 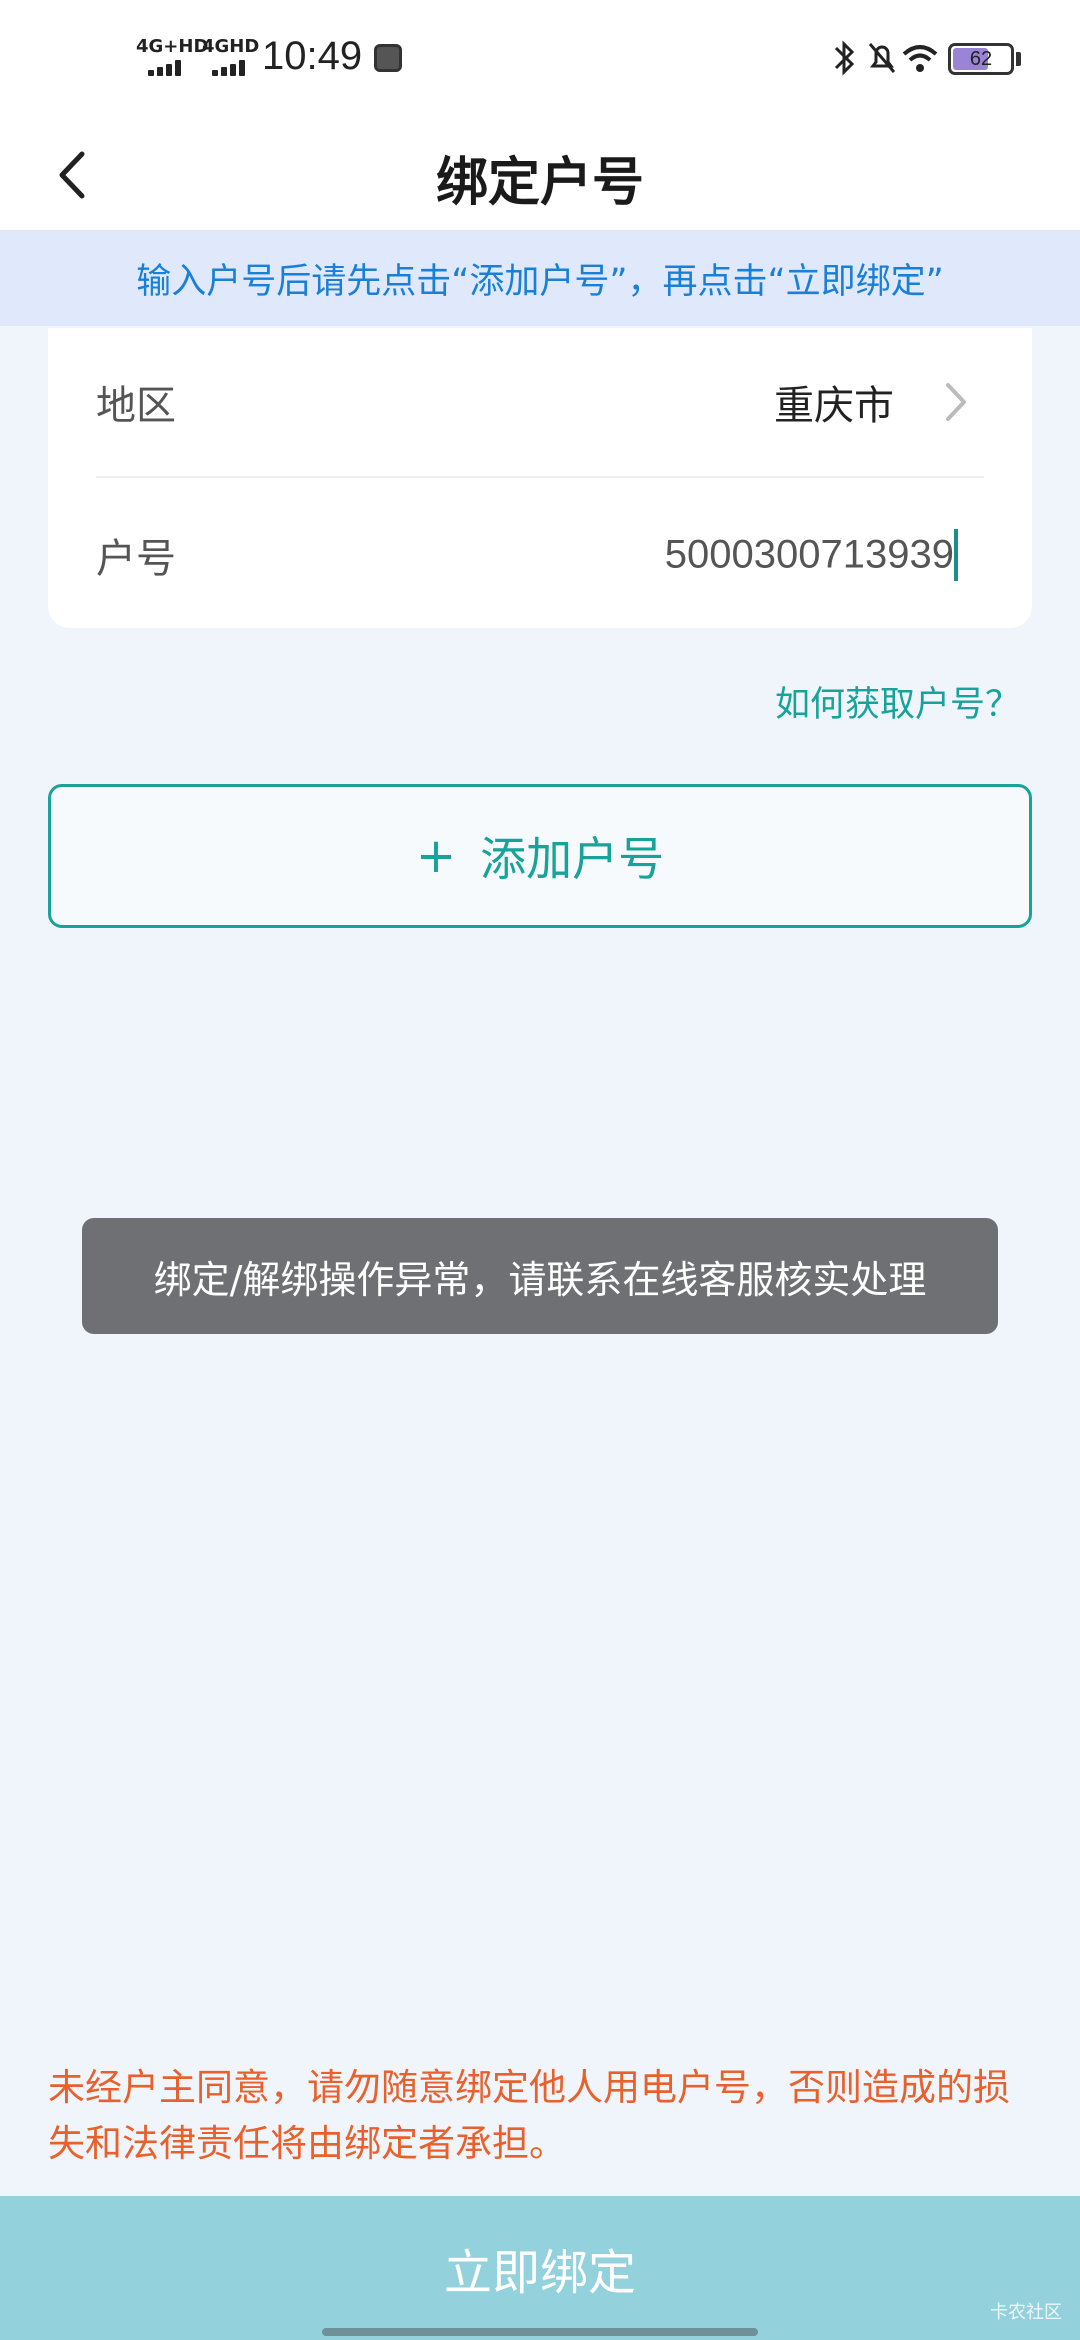 I want to click on bluetooth-icon, so click(x=844, y=58).